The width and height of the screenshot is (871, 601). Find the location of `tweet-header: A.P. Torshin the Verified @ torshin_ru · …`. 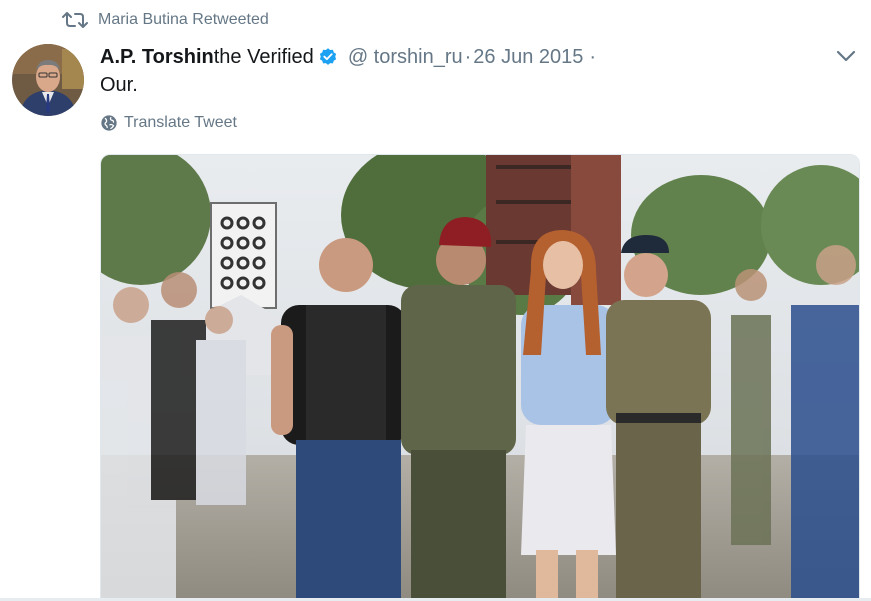

tweet-header: A.P. Torshin the Verified @ torshin_ru · … is located at coordinates (455, 57).